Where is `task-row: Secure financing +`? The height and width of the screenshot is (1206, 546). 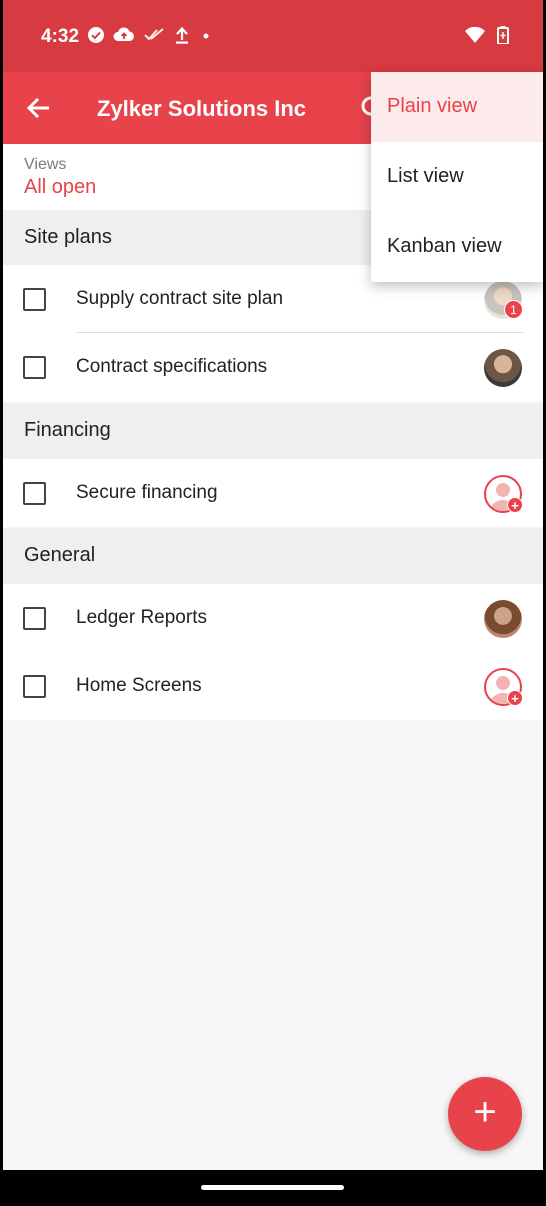
task-row: Secure financing + is located at coordinates (273, 493).